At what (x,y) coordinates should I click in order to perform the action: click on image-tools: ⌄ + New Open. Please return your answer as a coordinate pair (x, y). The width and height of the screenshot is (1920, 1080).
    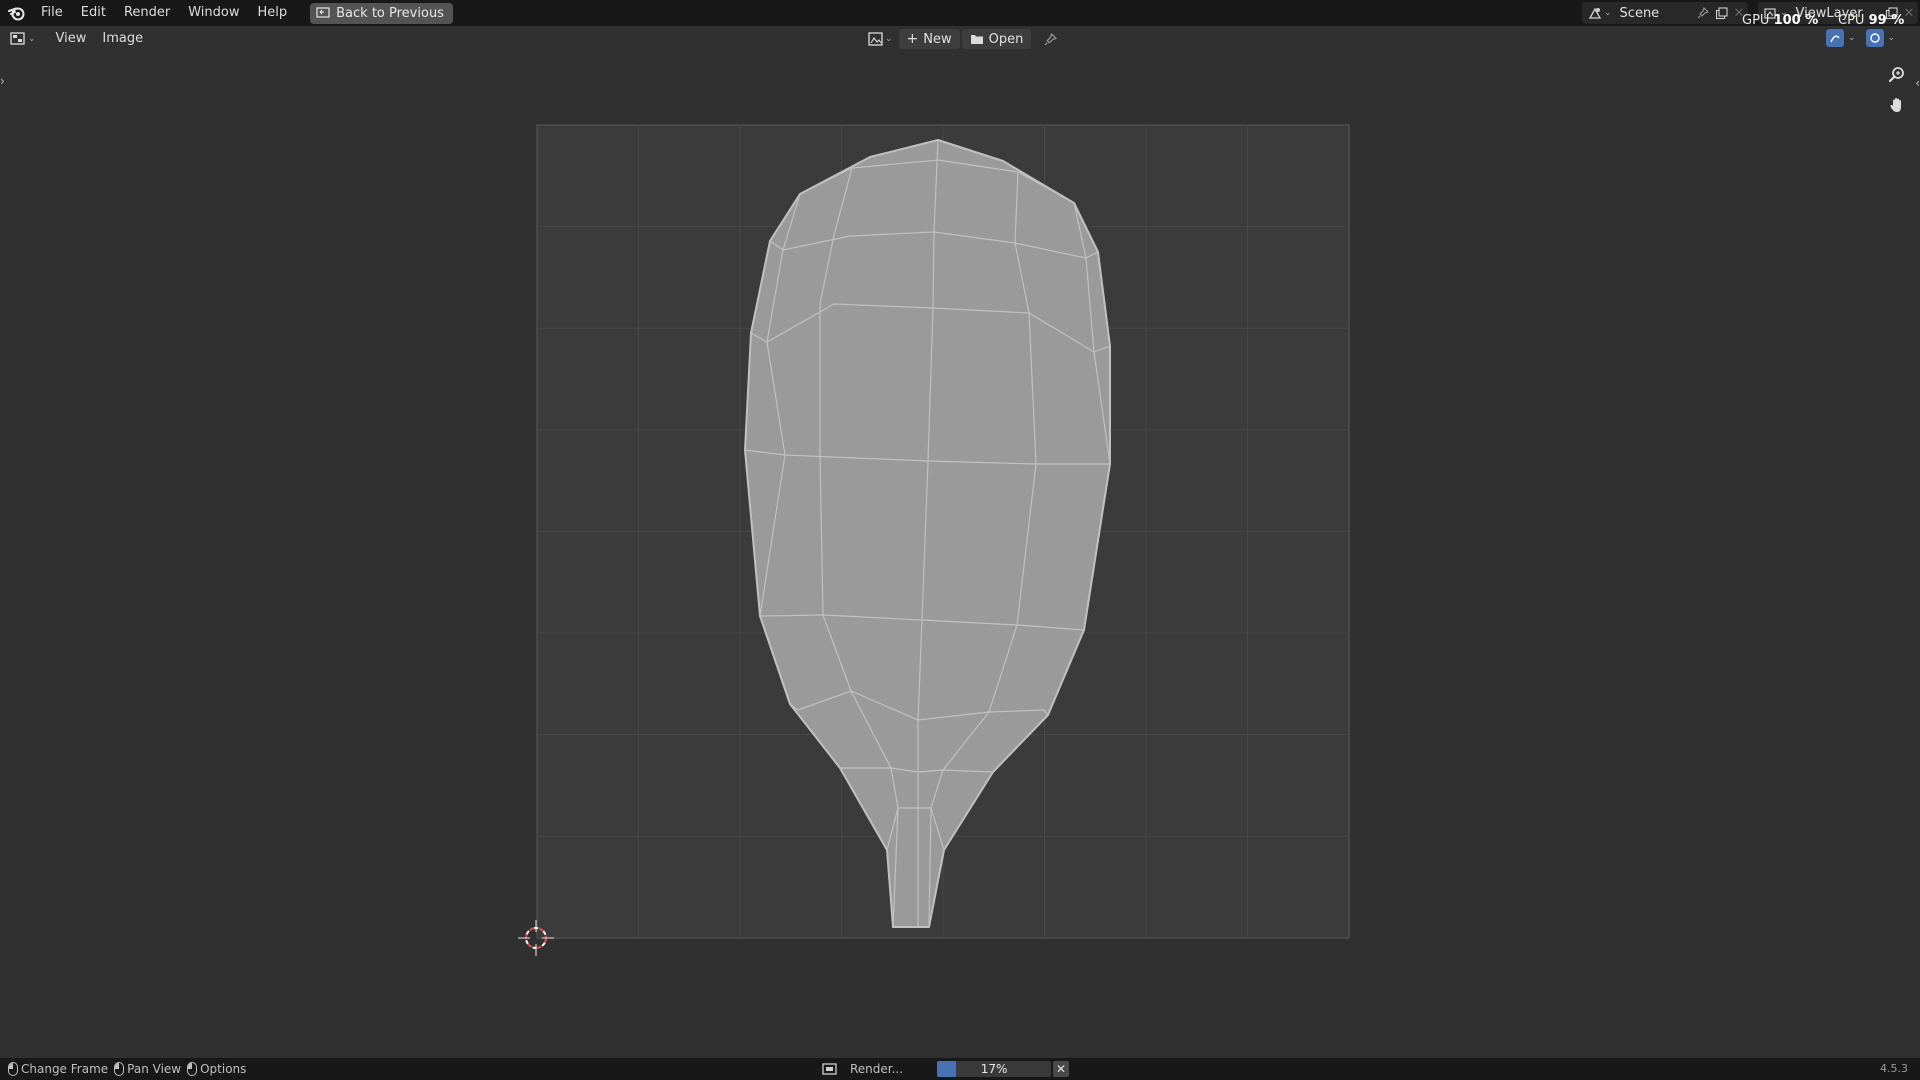
    Looking at the image, I should click on (961, 39).